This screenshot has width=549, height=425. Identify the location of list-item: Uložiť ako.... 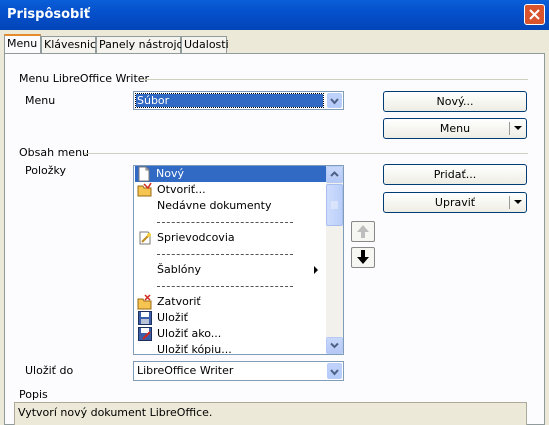
(230, 334).